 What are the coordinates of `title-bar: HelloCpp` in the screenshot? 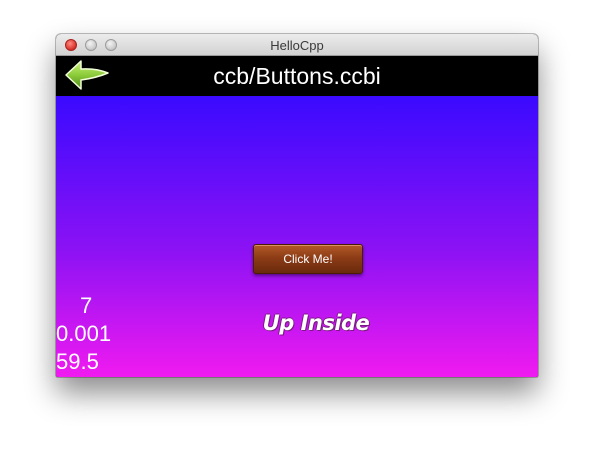 It's located at (297, 45).